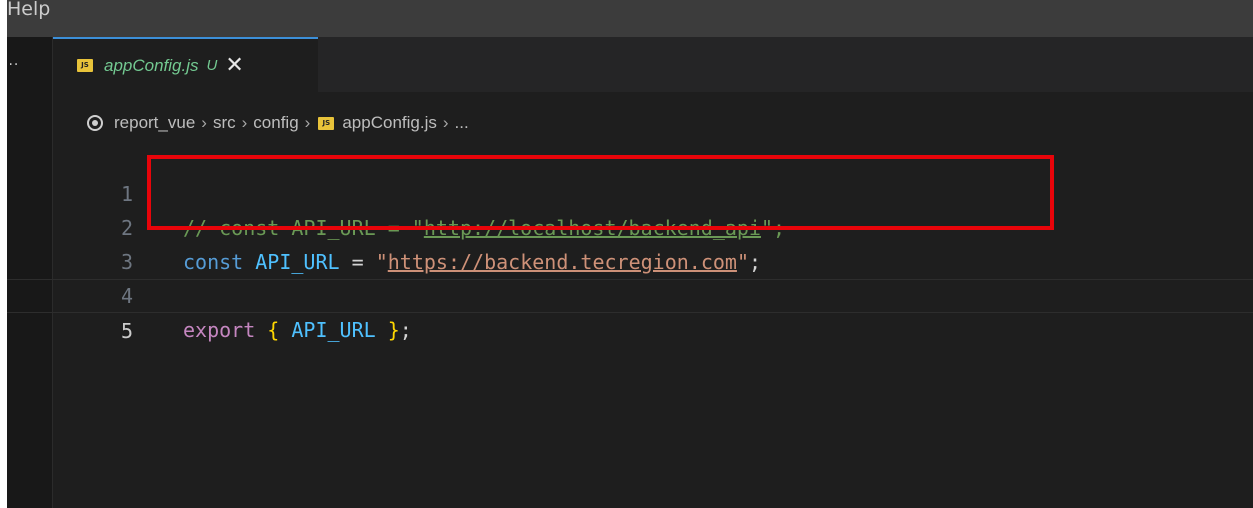  I want to click on semicolon: ;, so click(405, 330).